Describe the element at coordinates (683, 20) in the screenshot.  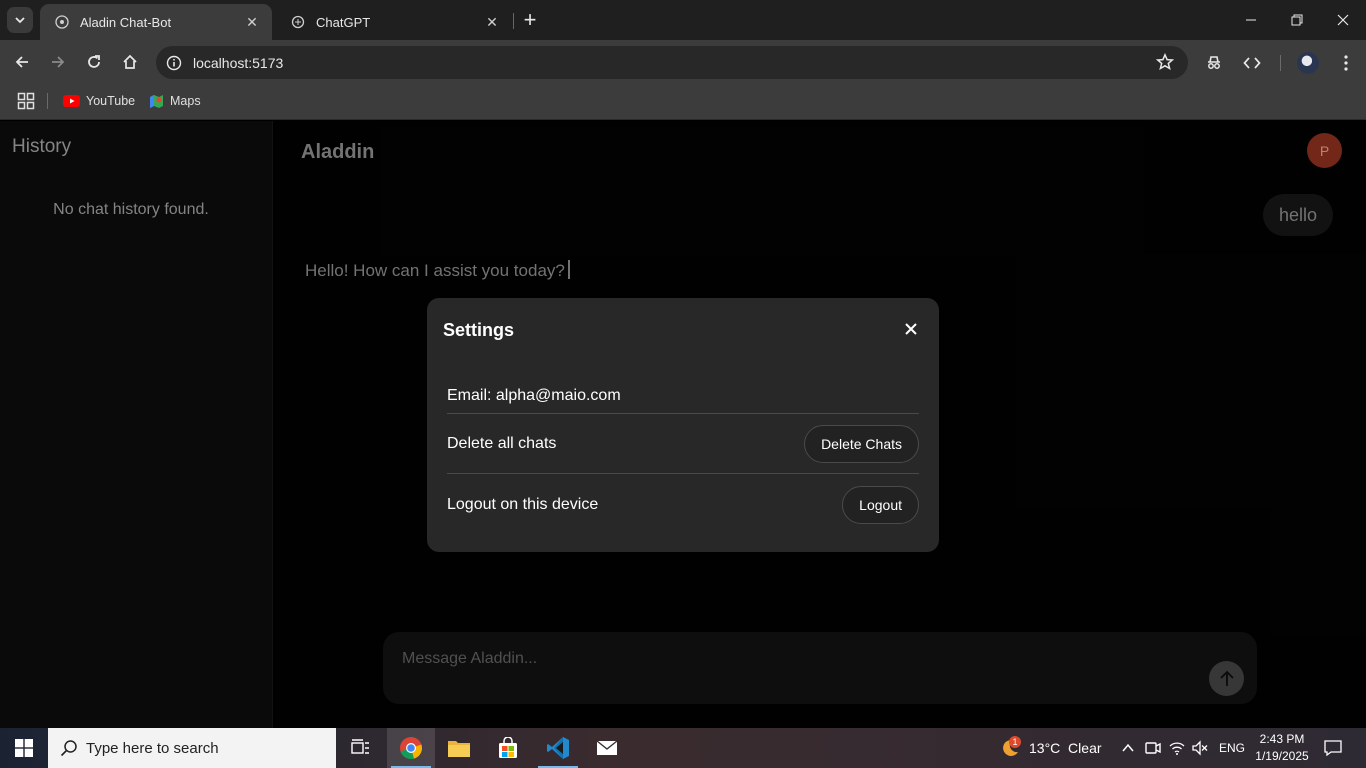
I see `browser-tab-bar: Aladin Chat-Bot ✕ ChatGPT ✕ +` at that location.